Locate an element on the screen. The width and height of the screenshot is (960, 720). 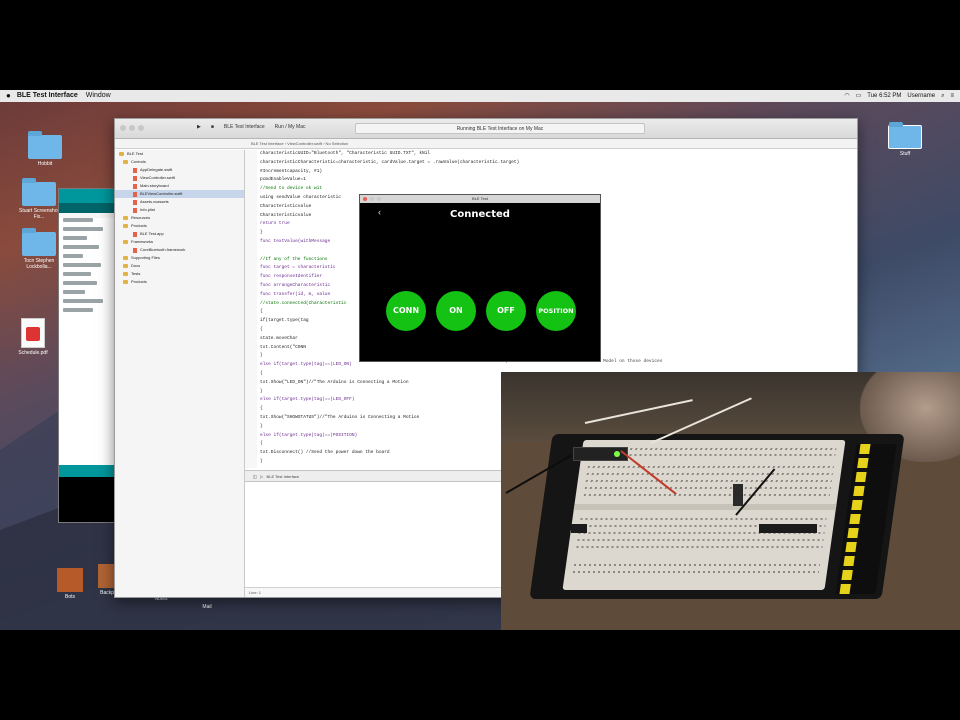
connection-status: Connected is located at coordinates (480, 214).